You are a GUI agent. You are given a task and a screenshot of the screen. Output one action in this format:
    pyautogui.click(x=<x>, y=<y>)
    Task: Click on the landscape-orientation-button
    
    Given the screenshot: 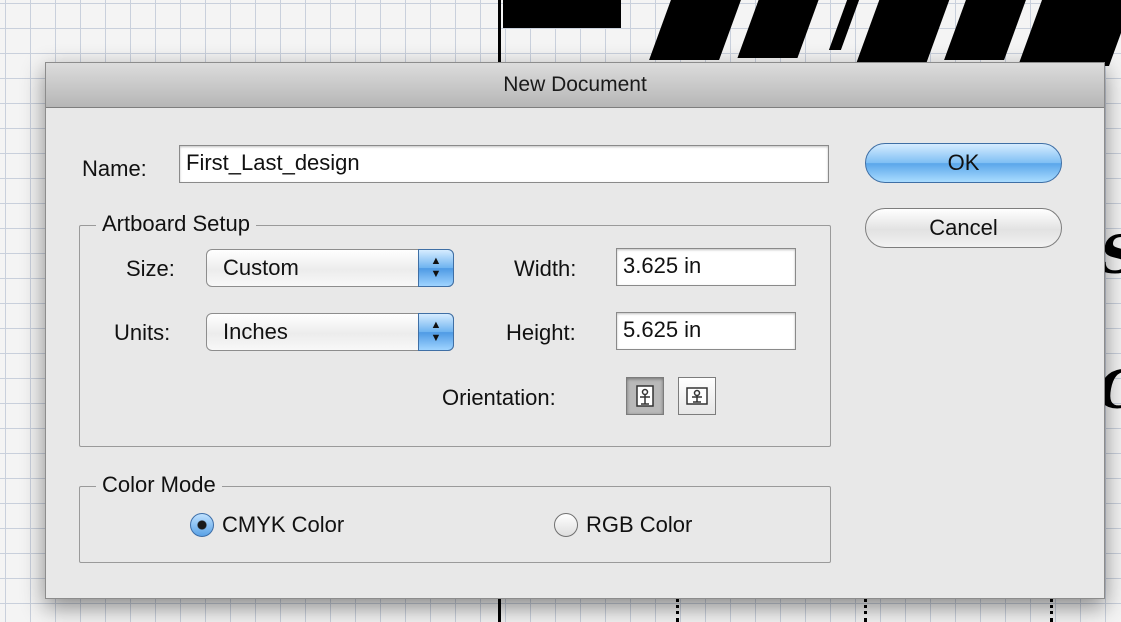 What is the action you would take?
    pyautogui.click(x=697, y=396)
    